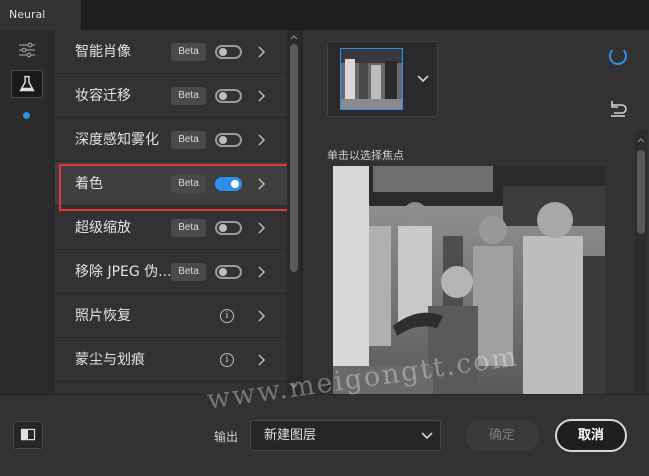  Describe the element at coordinates (618, 109) in the screenshot. I see `reset-icon` at that location.